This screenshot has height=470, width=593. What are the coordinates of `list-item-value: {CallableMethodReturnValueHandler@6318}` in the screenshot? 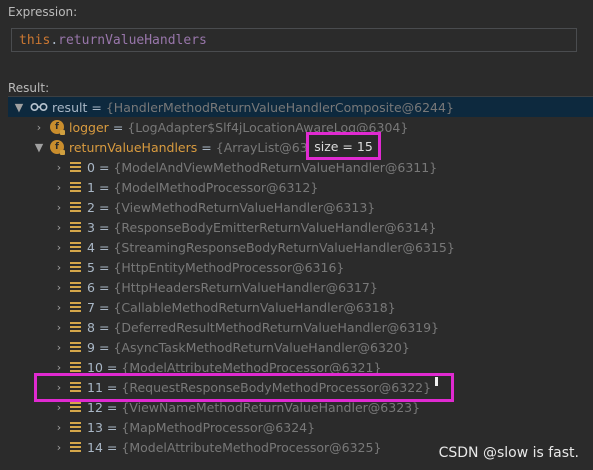 It's located at (254, 307).